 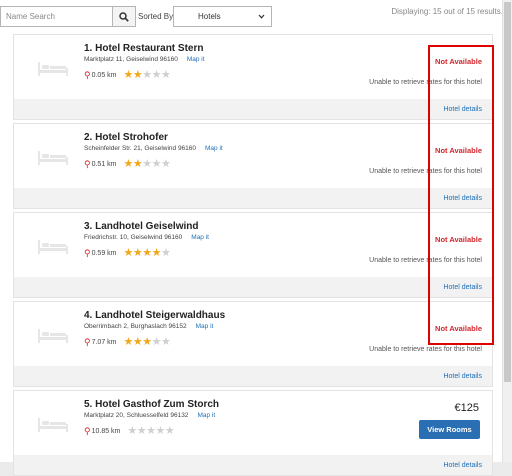 I want to click on view-rooms-button: View Rooms, so click(x=449, y=429).